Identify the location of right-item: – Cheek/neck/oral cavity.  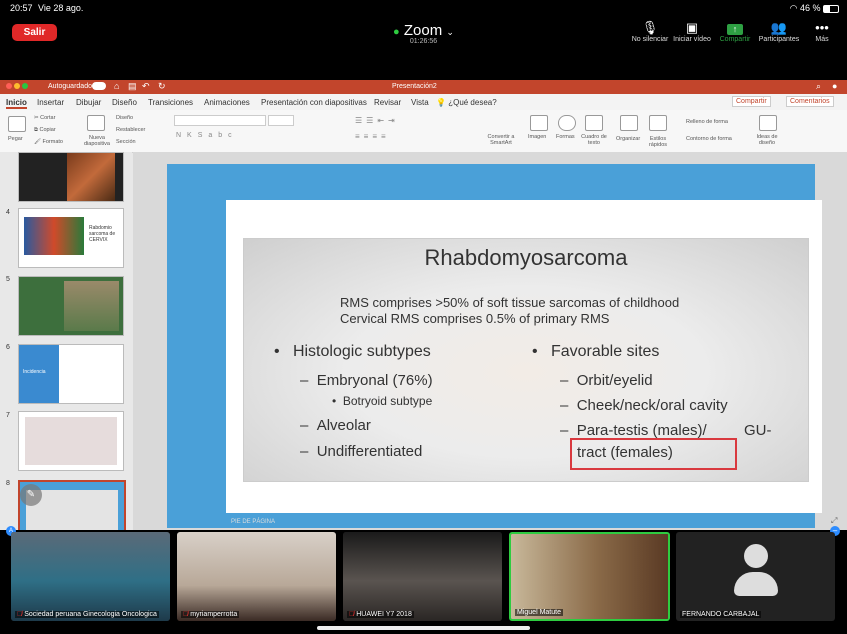
(644, 405).